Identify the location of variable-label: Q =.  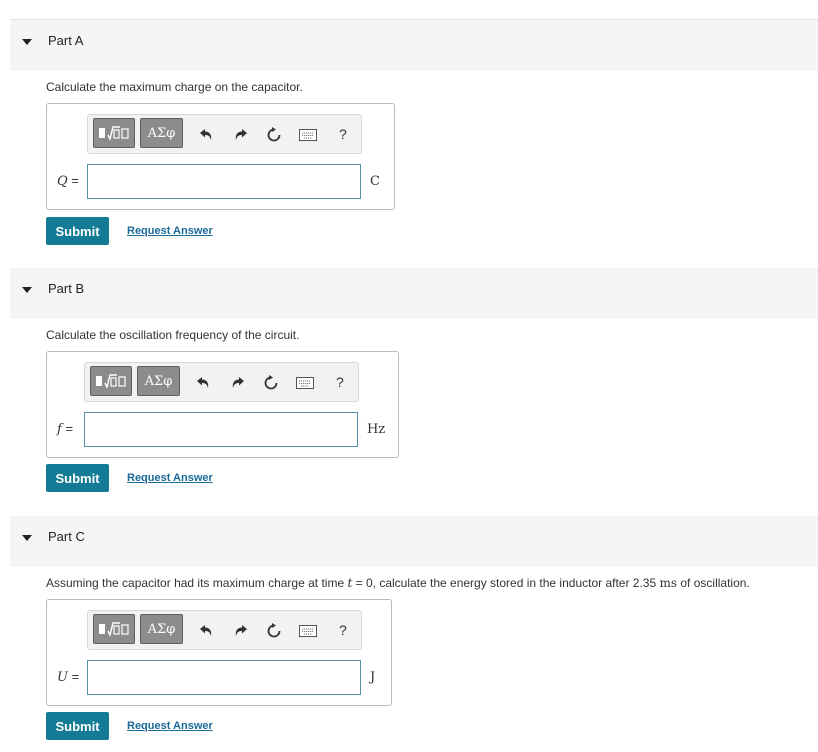
(68, 181).